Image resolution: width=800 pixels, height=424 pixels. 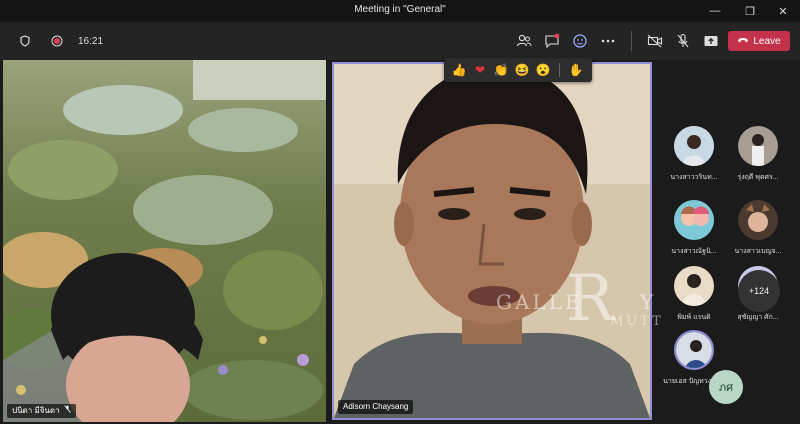 What do you see at coordinates (743, 41) in the screenshot?
I see `phone-icon` at bounding box center [743, 41].